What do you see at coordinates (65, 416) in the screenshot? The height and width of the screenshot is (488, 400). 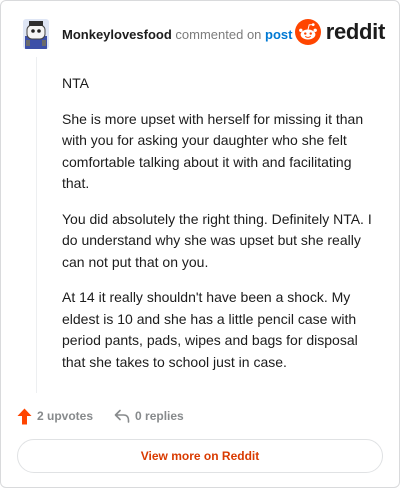 I see `upvote-count: 2 upvotes` at bounding box center [65, 416].